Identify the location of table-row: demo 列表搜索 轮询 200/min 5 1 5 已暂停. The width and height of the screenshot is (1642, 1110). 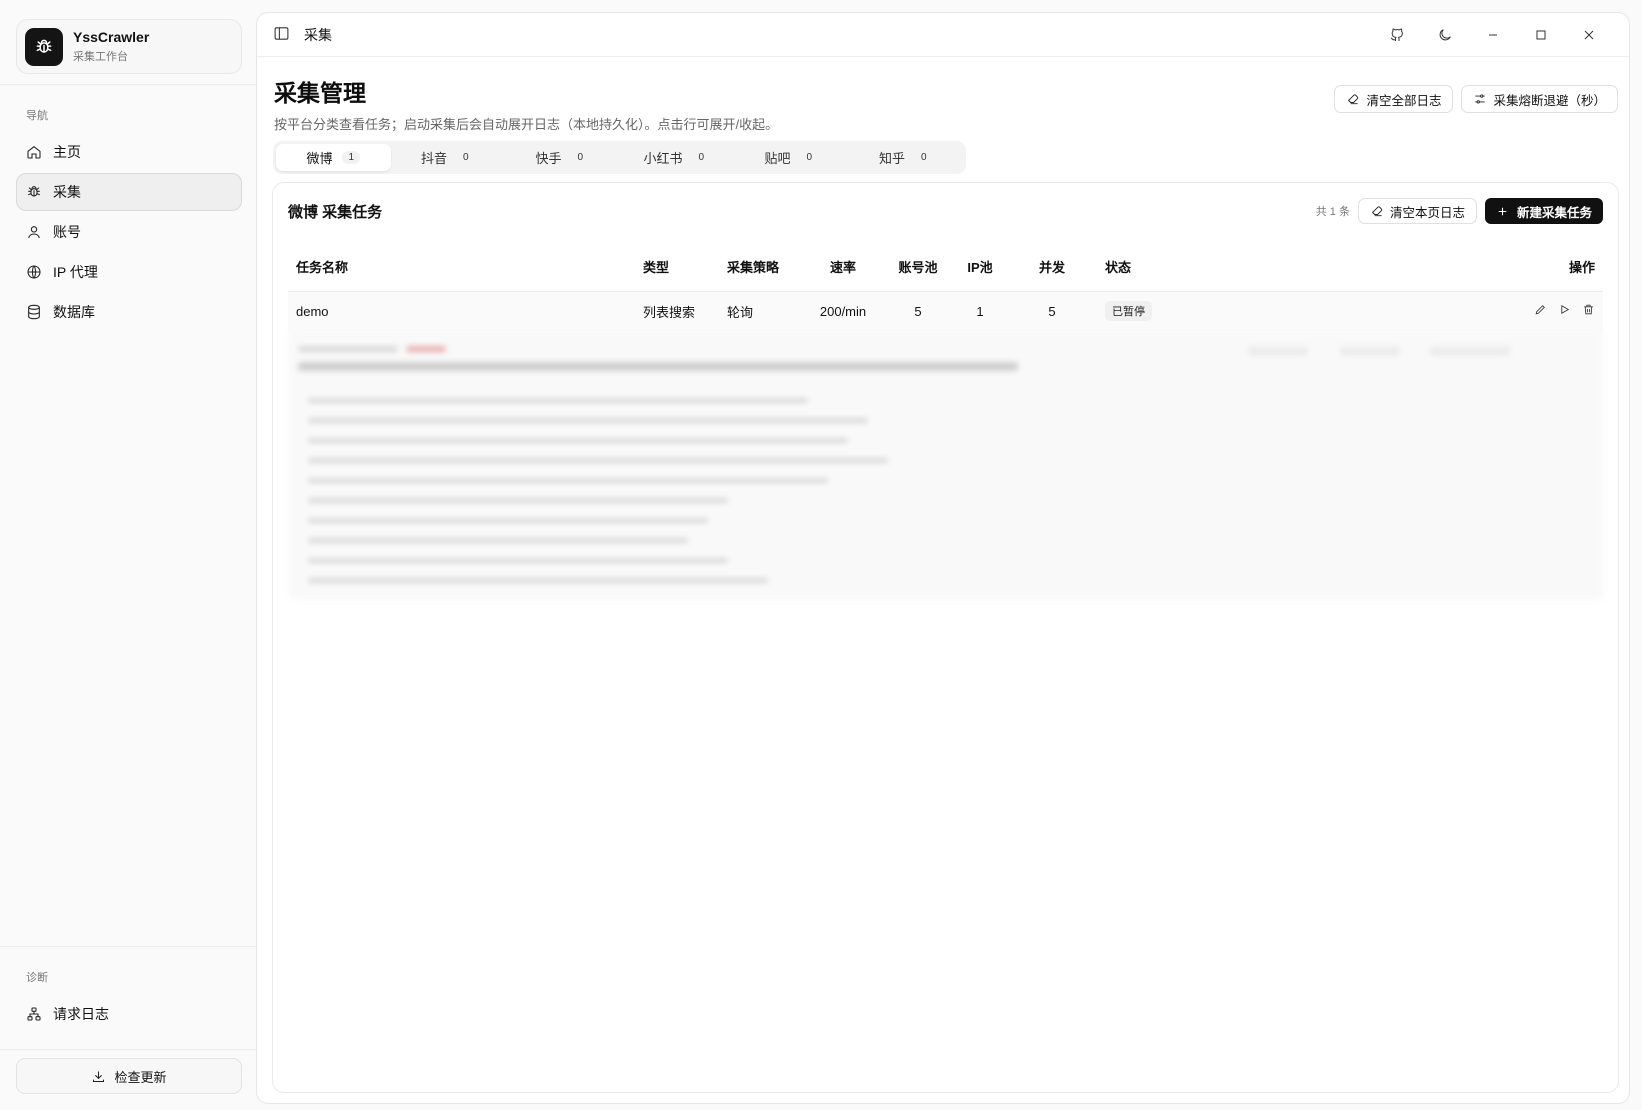
(945, 311).